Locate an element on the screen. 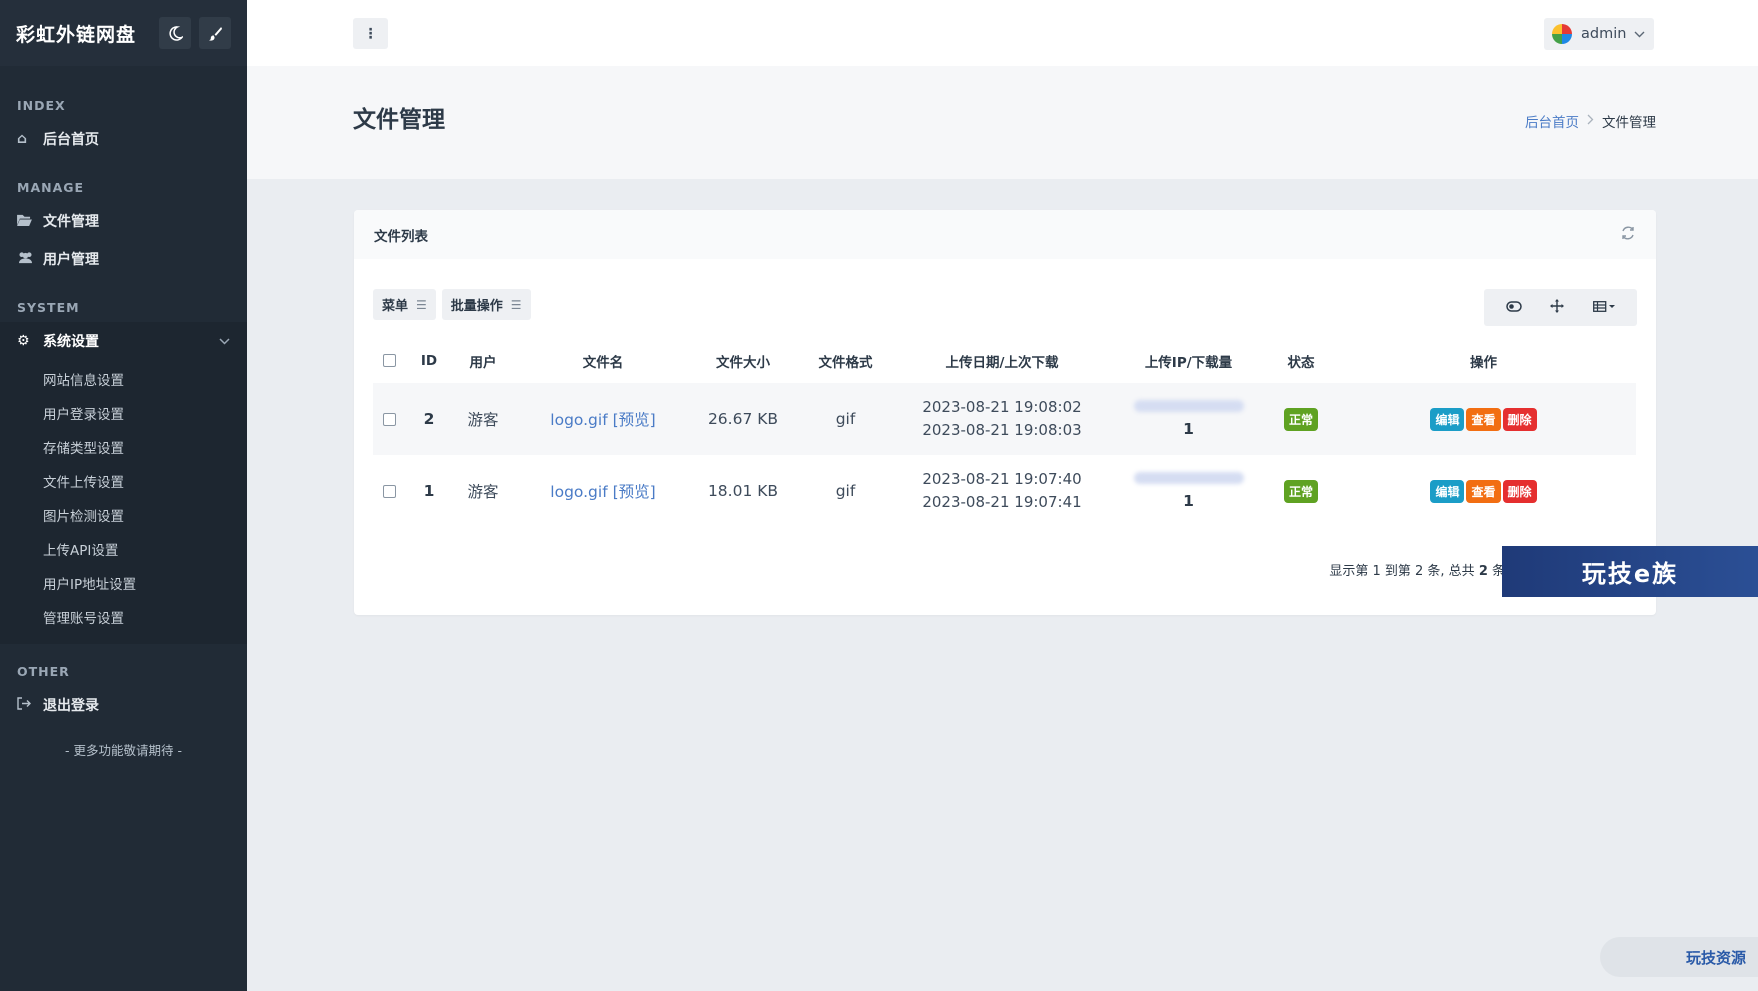 The image size is (1758, 991). breadcrumb-current: 文件管理 is located at coordinates (1629, 123).